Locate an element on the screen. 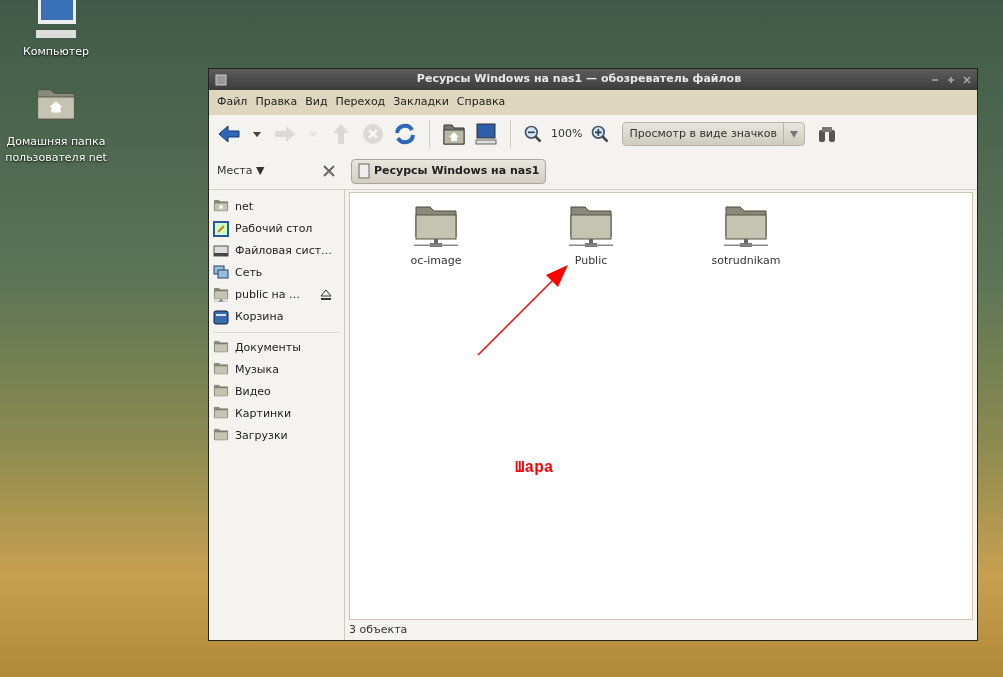 The image size is (1003, 677). binoculars-icon is located at coordinates (827, 134).